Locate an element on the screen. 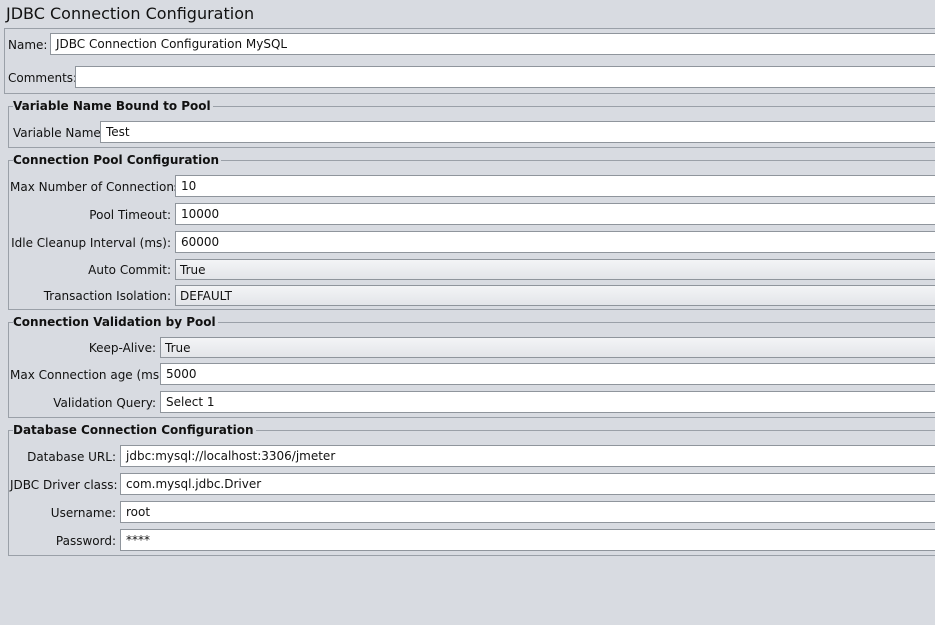  validation-query-field: Select 1 is located at coordinates (547, 402).